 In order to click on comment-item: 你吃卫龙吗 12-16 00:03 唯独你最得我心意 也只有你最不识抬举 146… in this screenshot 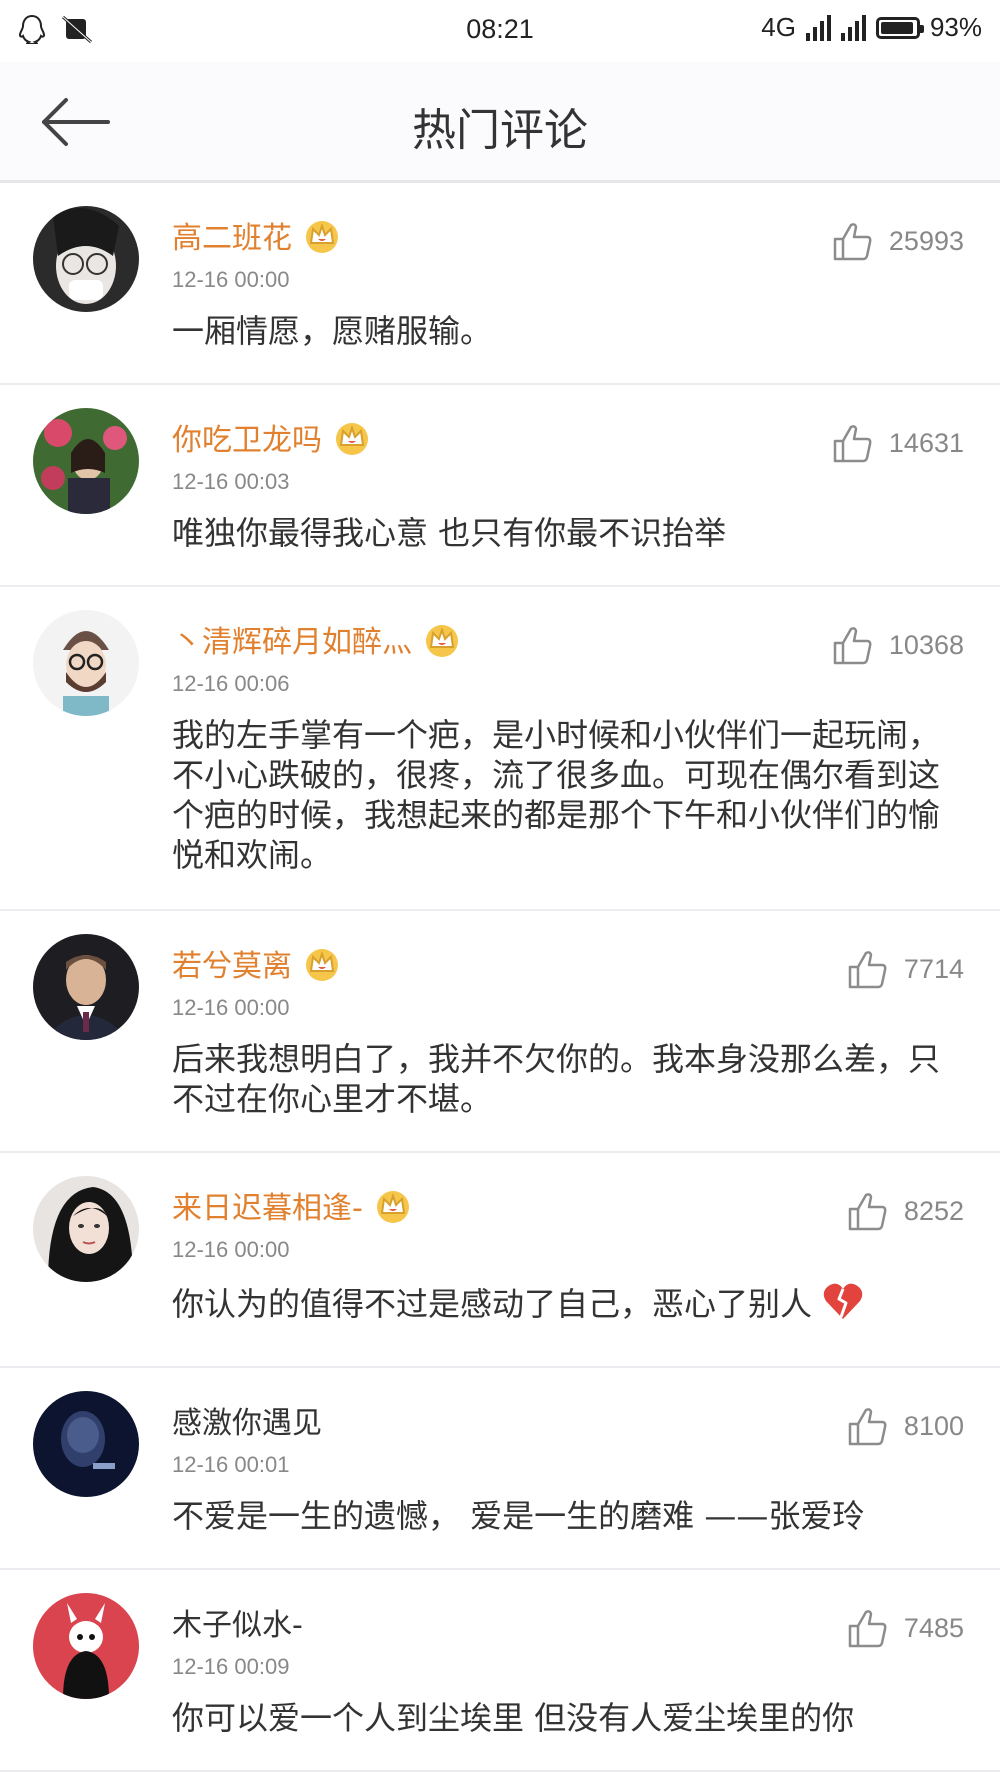, I will do `click(500, 486)`.